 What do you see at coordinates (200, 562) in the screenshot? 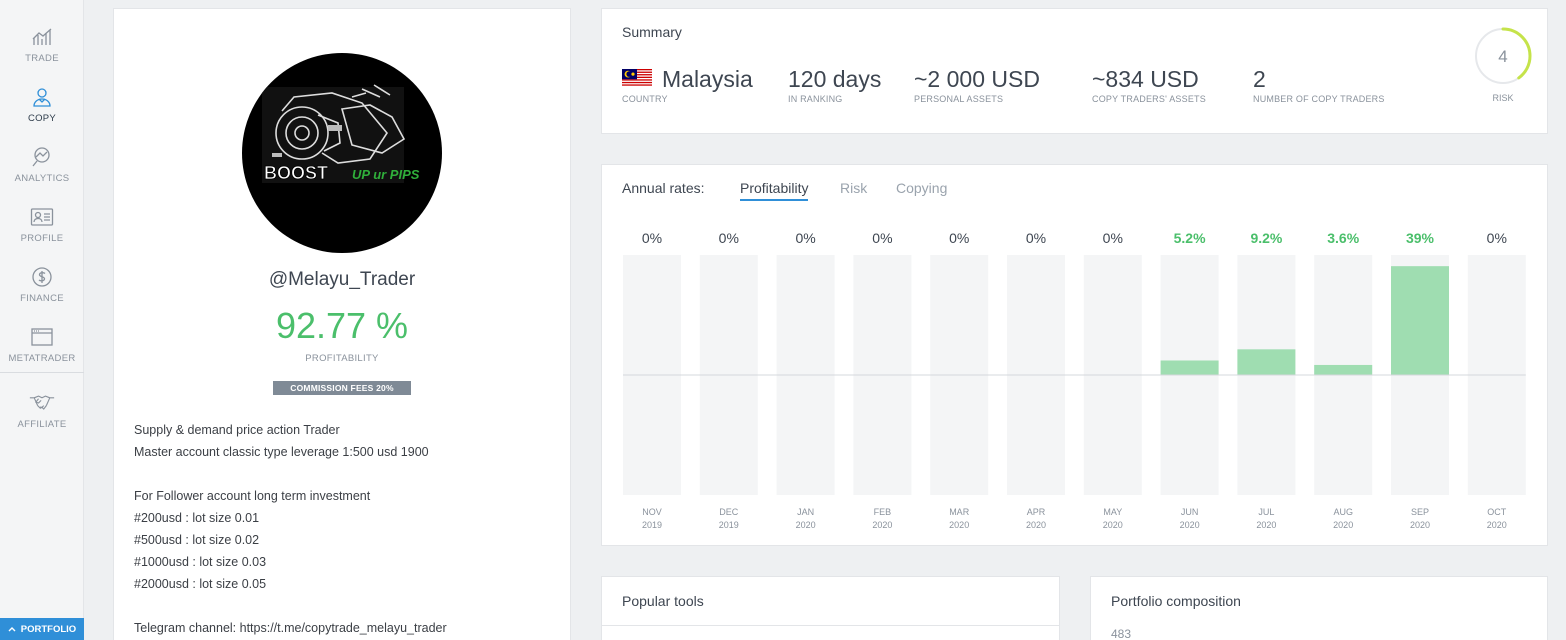
I see `bio-line: #1000usd : lot size 0.03` at bounding box center [200, 562].